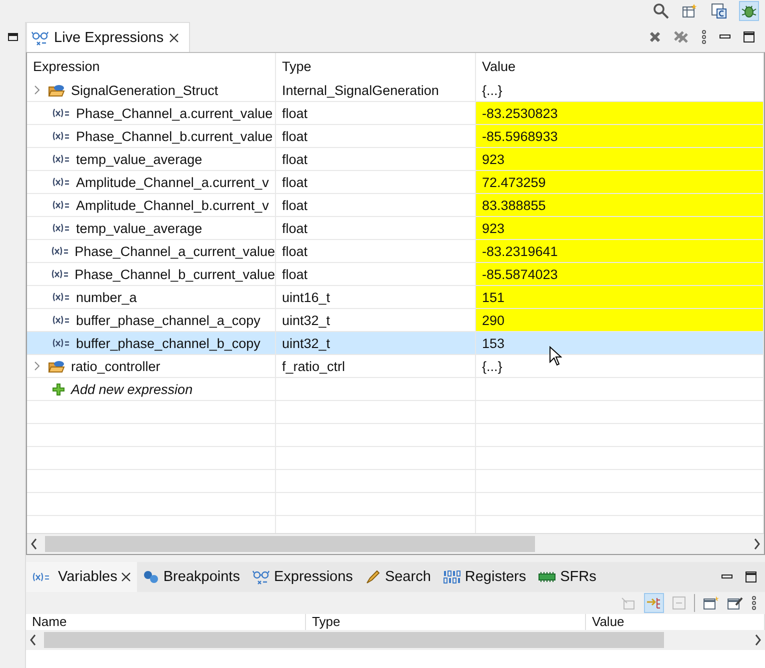 The width and height of the screenshot is (765, 668). I want to click on mouse-cursor-icon, so click(555, 356).